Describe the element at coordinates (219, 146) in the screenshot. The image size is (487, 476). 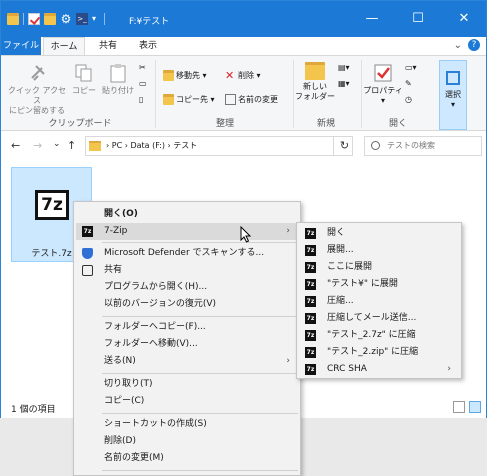
I see `address-path-field: › PC › Data (F:) › テスト` at that location.